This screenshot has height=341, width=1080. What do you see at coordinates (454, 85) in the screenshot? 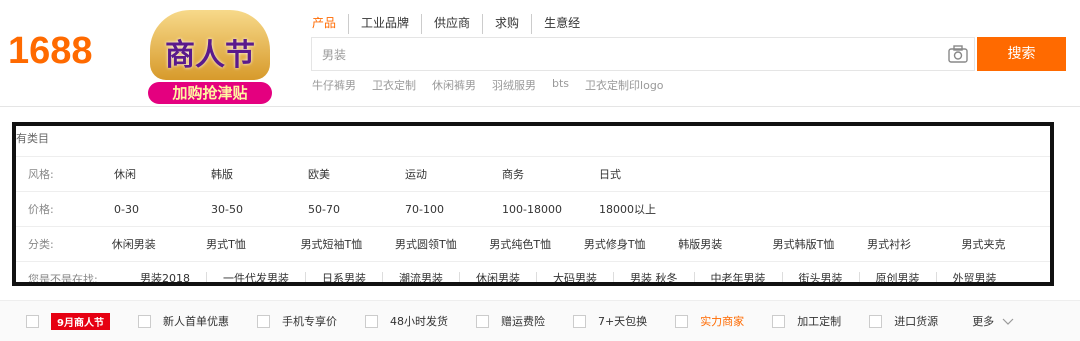
I see `hotword-link: 休闲裤男` at bounding box center [454, 85].